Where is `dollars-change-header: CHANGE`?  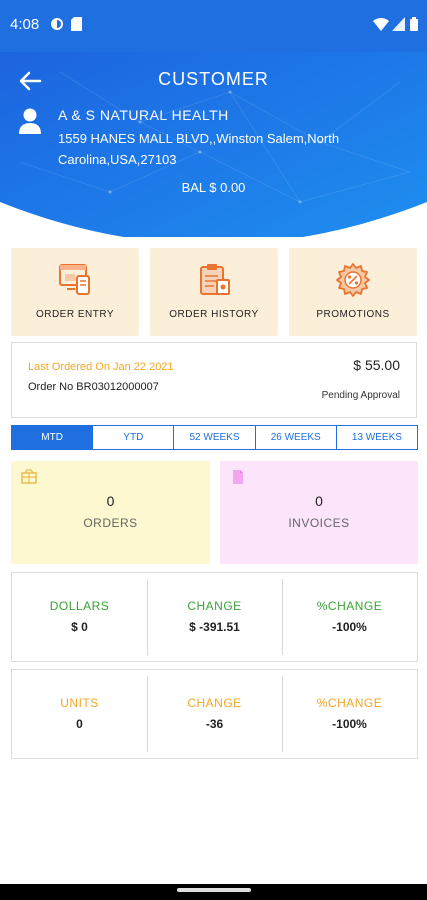 dollars-change-header: CHANGE is located at coordinates (214, 606).